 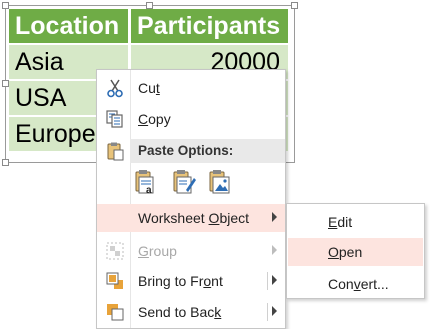 I want to click on resize-handle-left, so click(x=5, y=83).